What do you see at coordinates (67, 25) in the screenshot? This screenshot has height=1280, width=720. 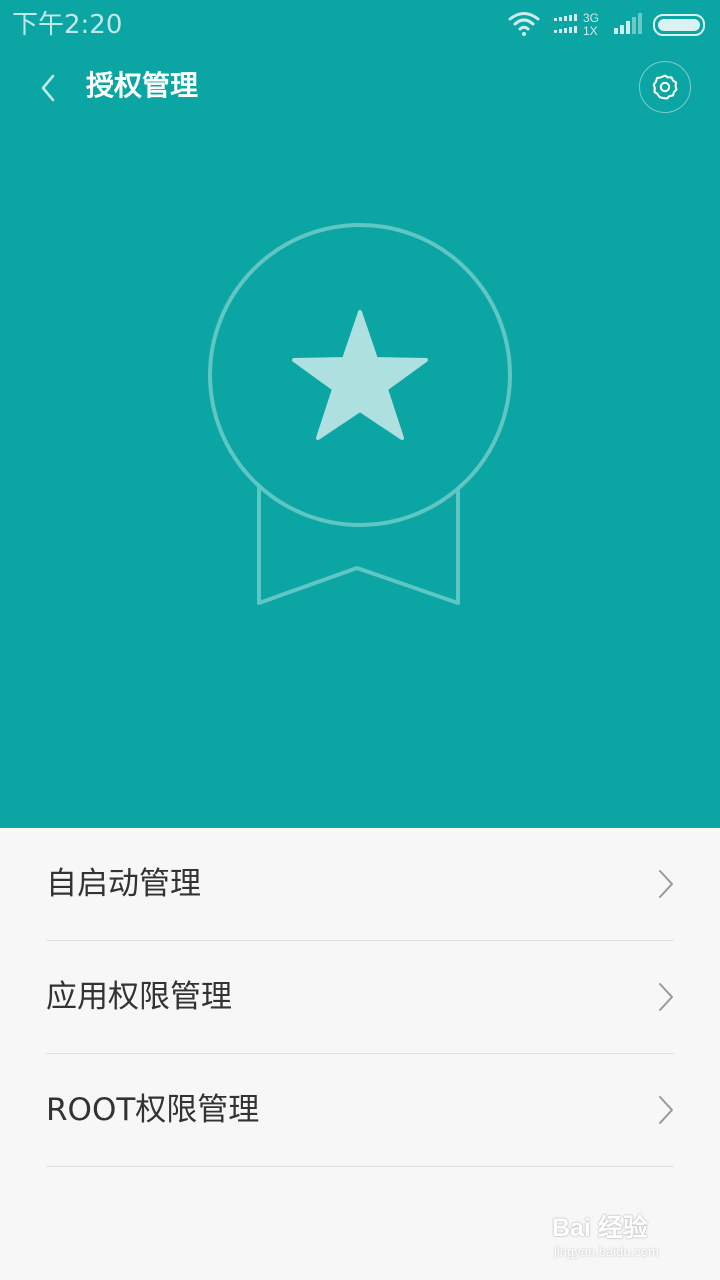 I see `status-time: 下午2:20` at bounding box center [67, 25].